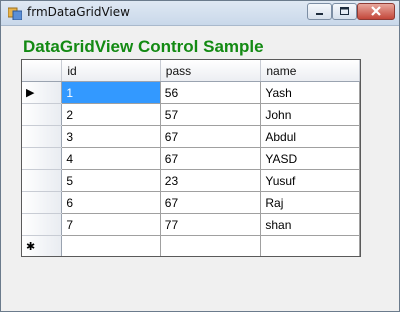 Image resolution: width=400 pixels, height=312 pixels. What do you see at coordinates (143, 46) in the screenshot?
I see `page-title: DataGridView Control Sample` at bounding box center [143, 46].